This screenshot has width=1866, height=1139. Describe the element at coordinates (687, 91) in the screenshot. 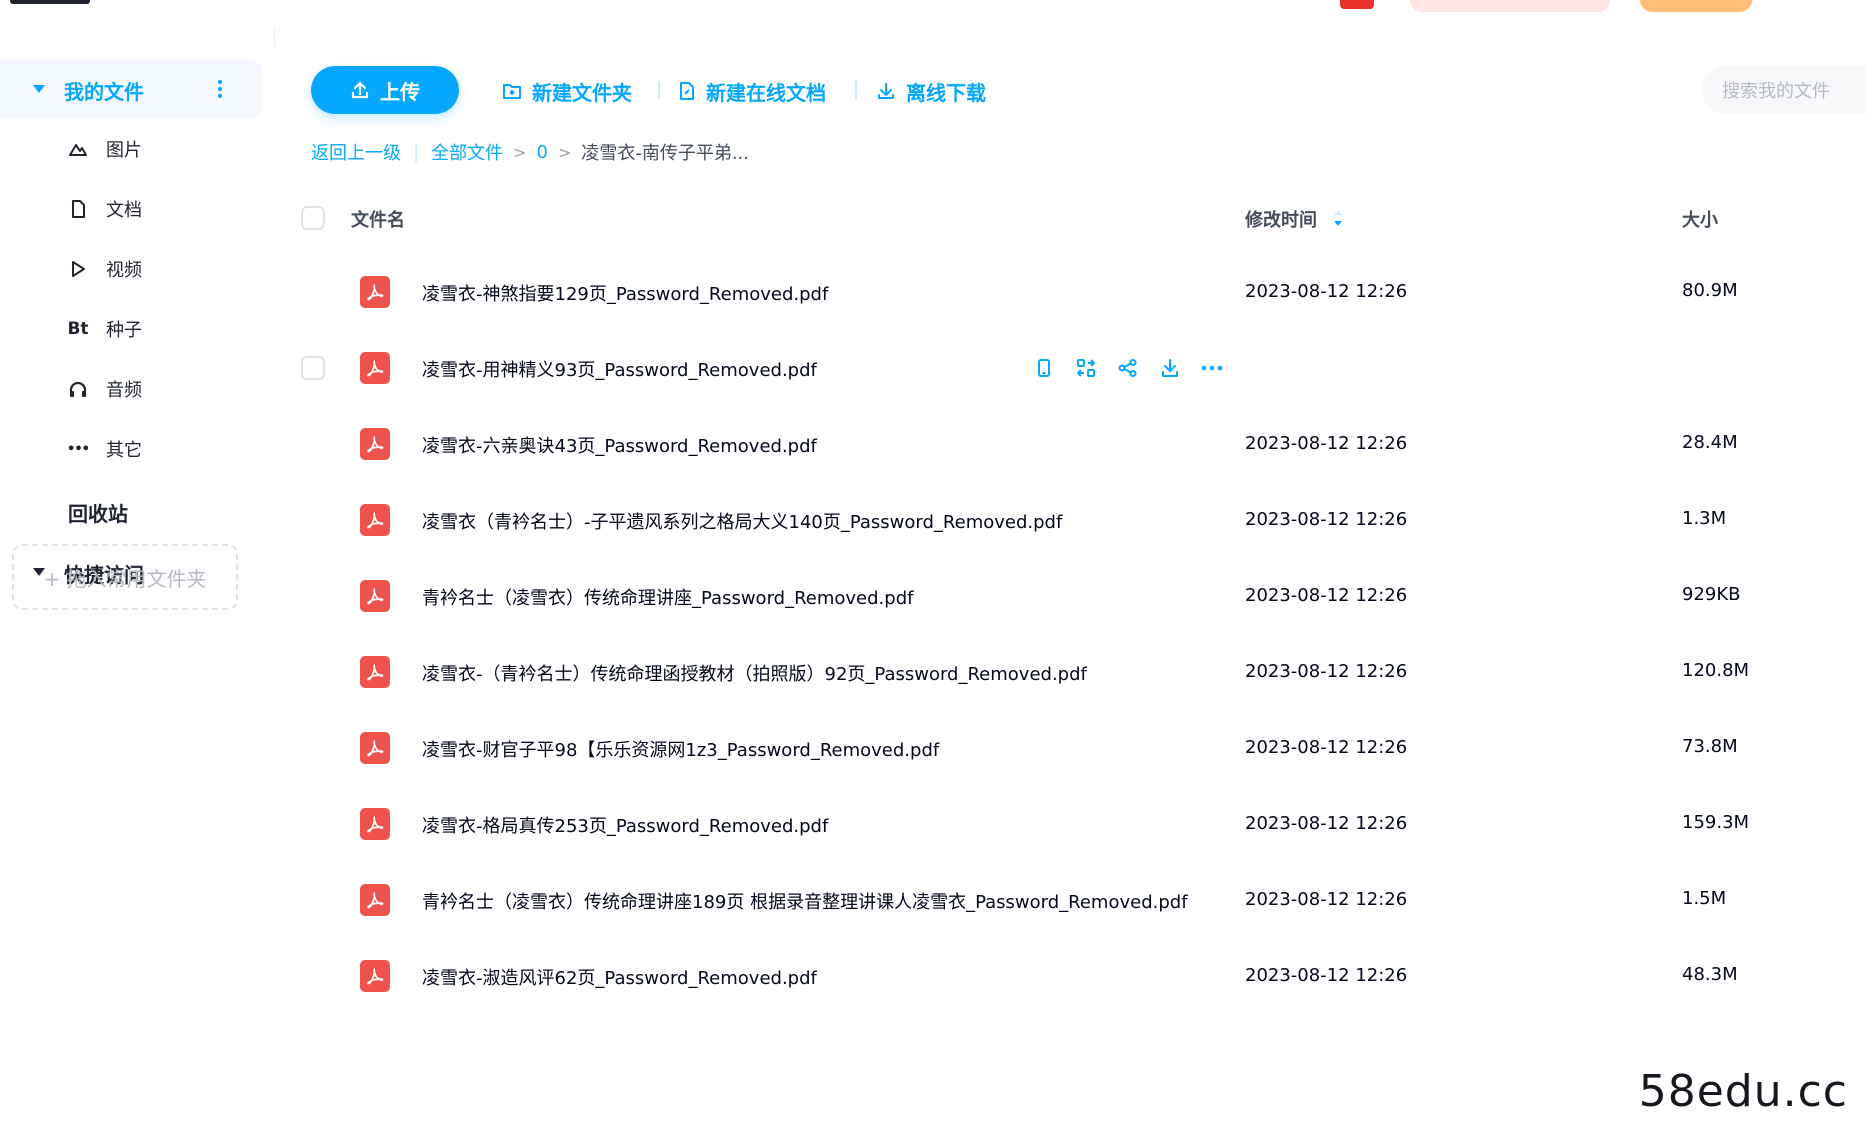

I see `doc-edit-icon` at that location.